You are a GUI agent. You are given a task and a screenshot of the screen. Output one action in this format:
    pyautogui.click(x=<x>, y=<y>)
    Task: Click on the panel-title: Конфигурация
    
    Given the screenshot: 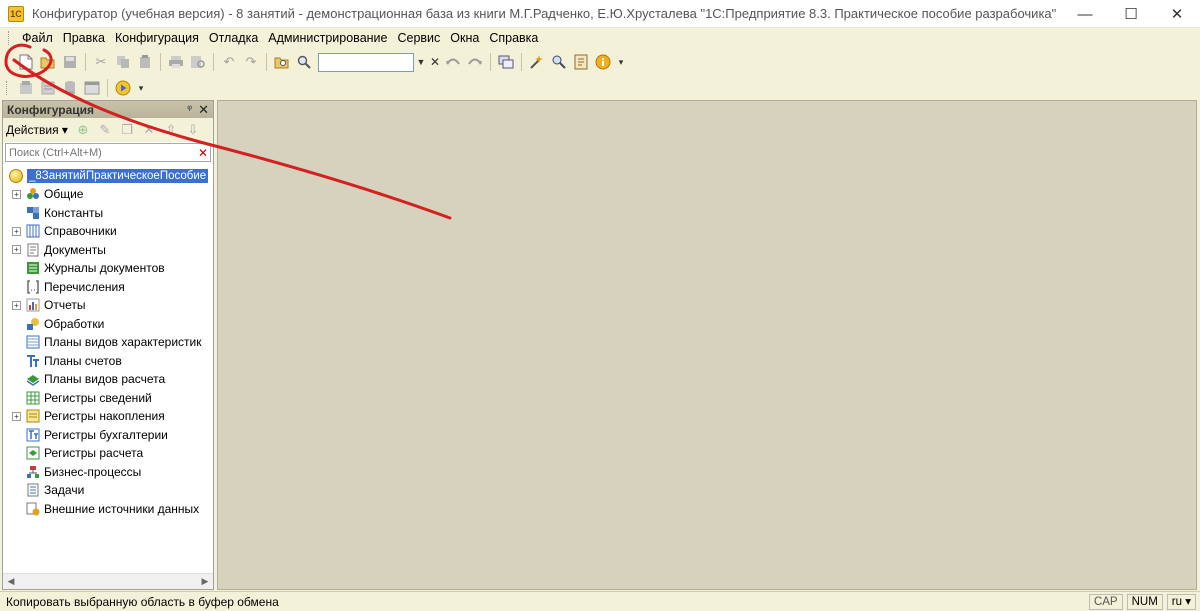 What is the action you would take?
    pyautogui.click(x=51, y=109)
    